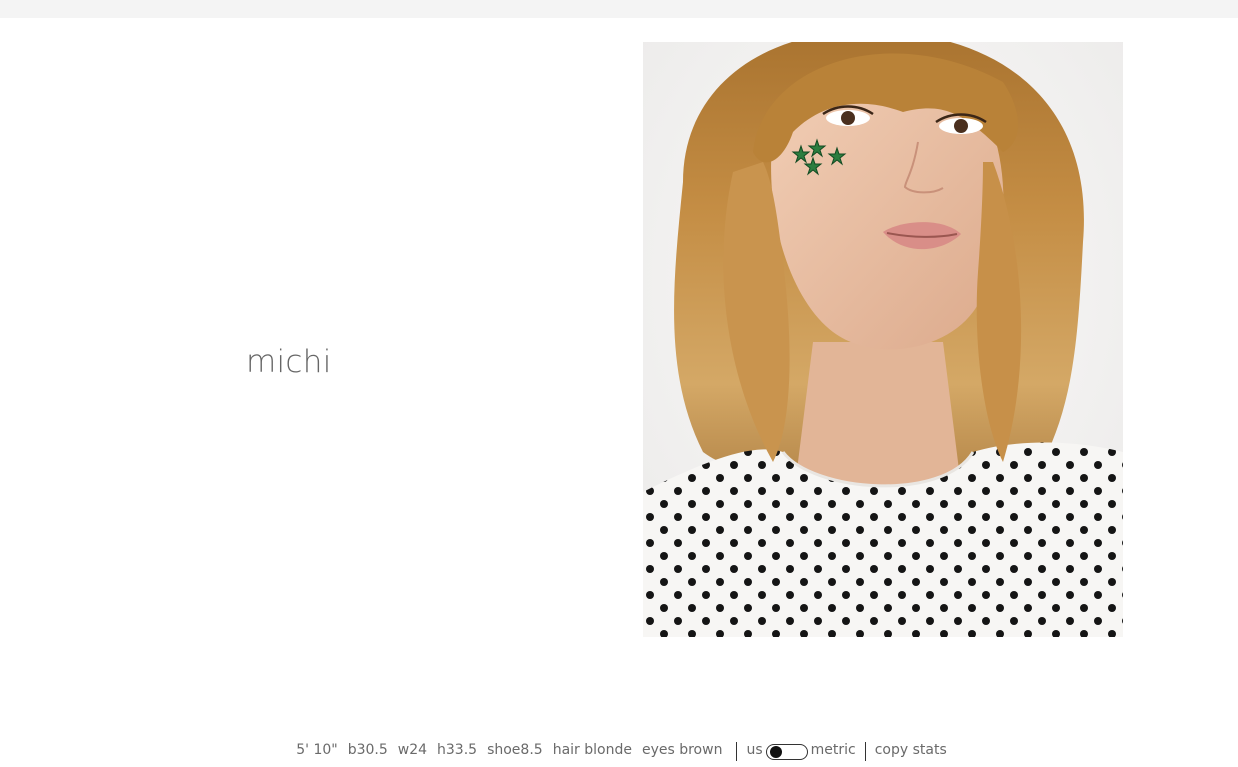 The image size is (1238, 767). I want to click on top-bar, so click(619, 9).